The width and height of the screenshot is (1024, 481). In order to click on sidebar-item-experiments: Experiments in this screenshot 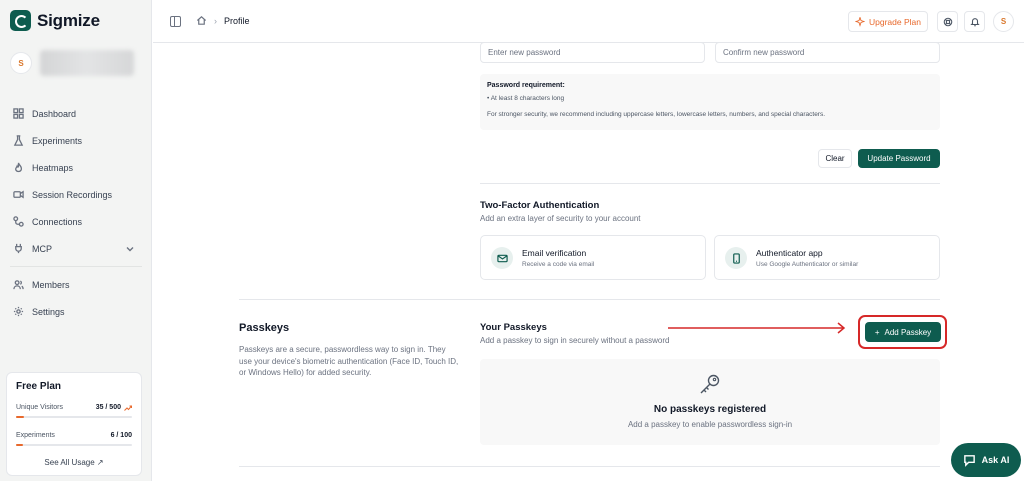, I will do `click(76, 140)`.